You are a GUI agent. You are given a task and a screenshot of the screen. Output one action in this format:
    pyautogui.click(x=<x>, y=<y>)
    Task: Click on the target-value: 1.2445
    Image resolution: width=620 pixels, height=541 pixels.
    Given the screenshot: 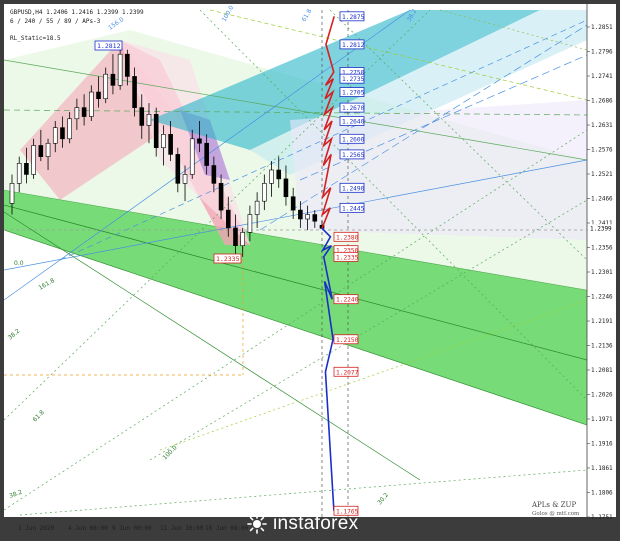 What is the action you would take?
    pyautogui.click(x=353, y=208)
    